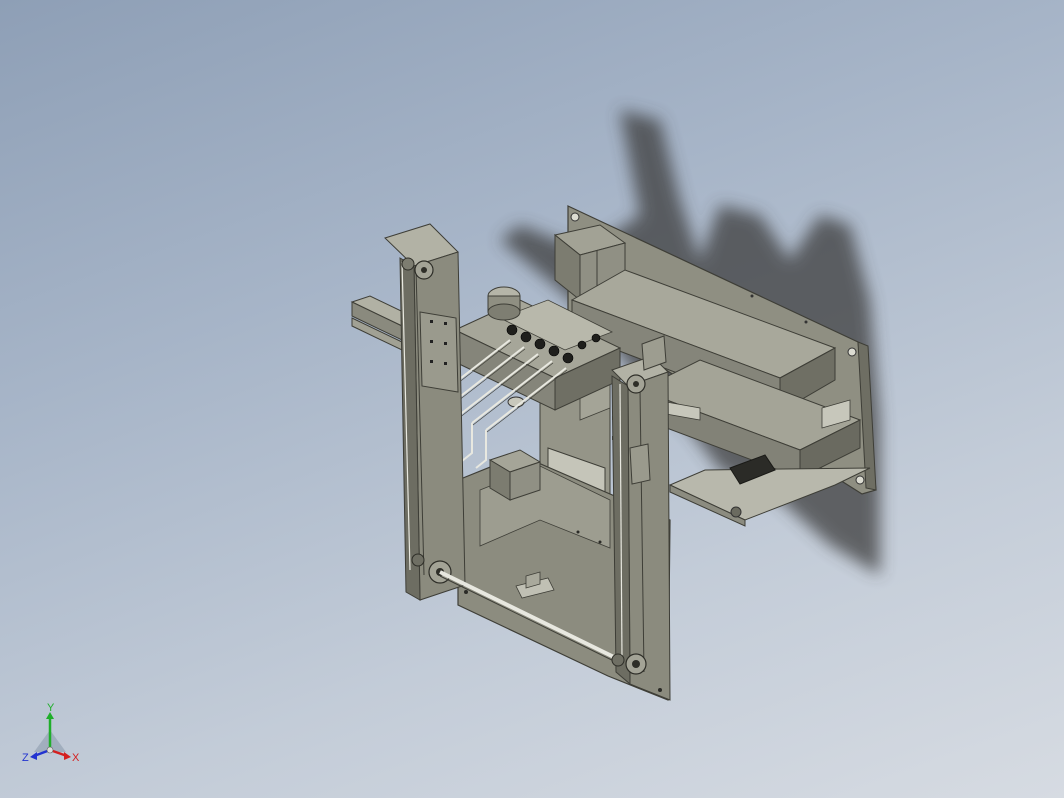  I want to click on right-belt-column, so click(641, 518).